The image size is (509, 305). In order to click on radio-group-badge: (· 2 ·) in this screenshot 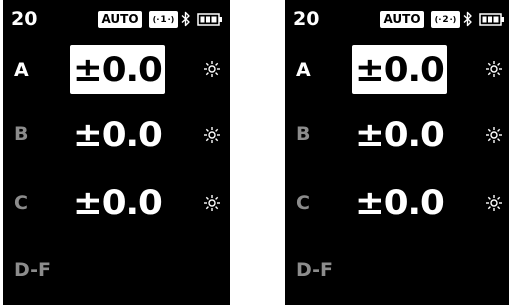, I will do `click(445, 19)`.